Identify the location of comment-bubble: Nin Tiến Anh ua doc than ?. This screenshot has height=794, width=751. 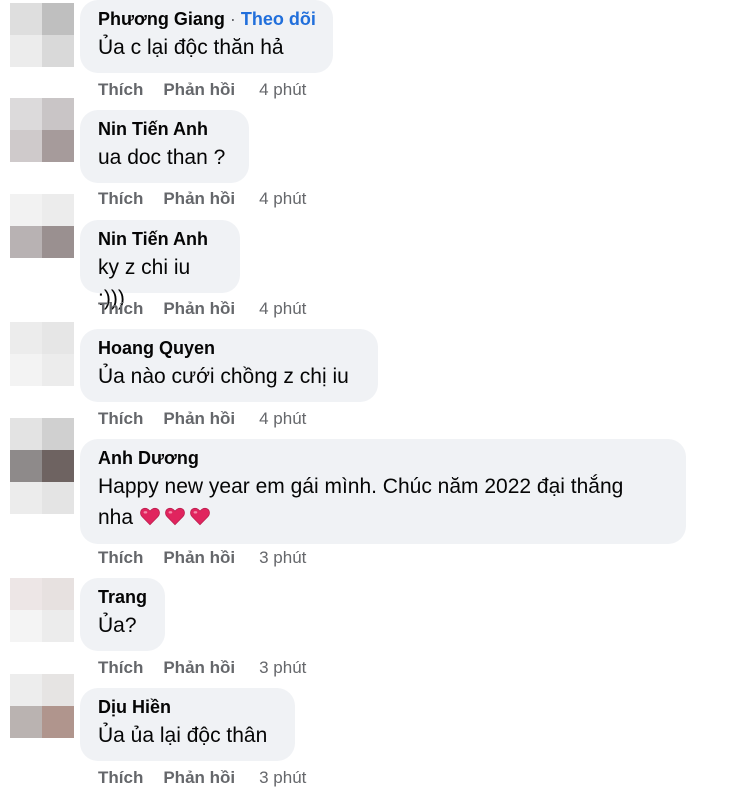
(164, 146).